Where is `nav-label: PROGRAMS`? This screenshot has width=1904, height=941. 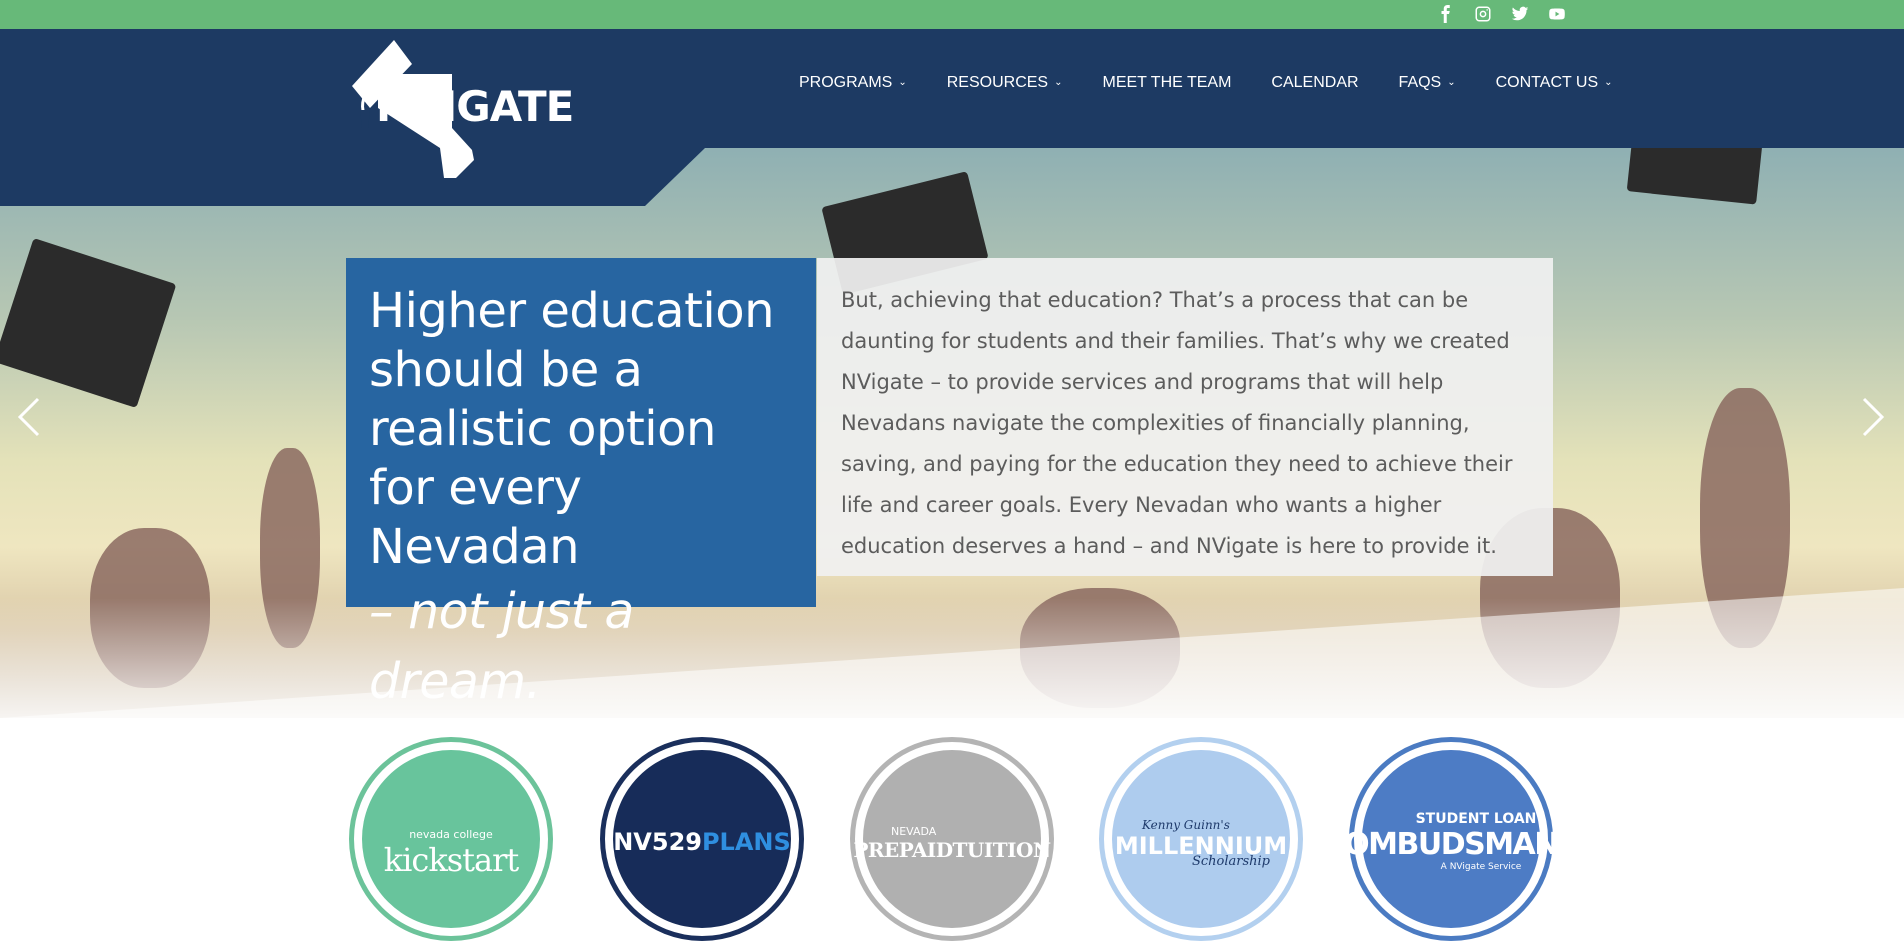
nav-label: PROGRAMS is located at coordinates (846, 82).